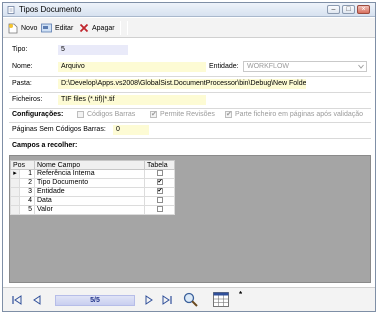 The image size is (378, 314). Describe the element at coordinates (27, 210) in the screenshot. I see `pos-cell: 5` at that location.